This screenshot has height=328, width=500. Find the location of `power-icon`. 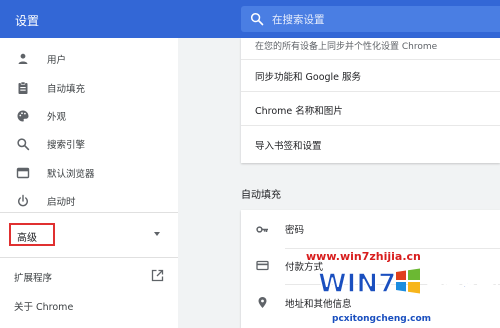

power-icon is located at coordinates (23, 200).